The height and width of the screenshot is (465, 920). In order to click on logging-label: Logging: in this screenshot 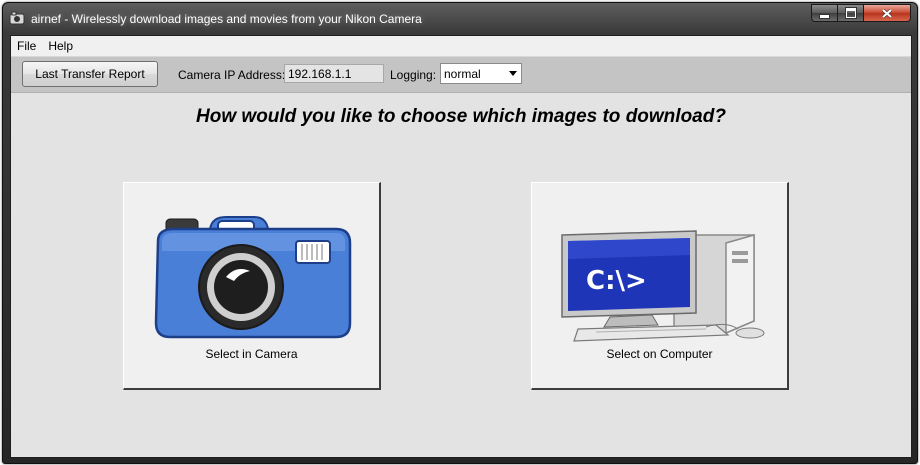, I will do `click(413, 75)`.